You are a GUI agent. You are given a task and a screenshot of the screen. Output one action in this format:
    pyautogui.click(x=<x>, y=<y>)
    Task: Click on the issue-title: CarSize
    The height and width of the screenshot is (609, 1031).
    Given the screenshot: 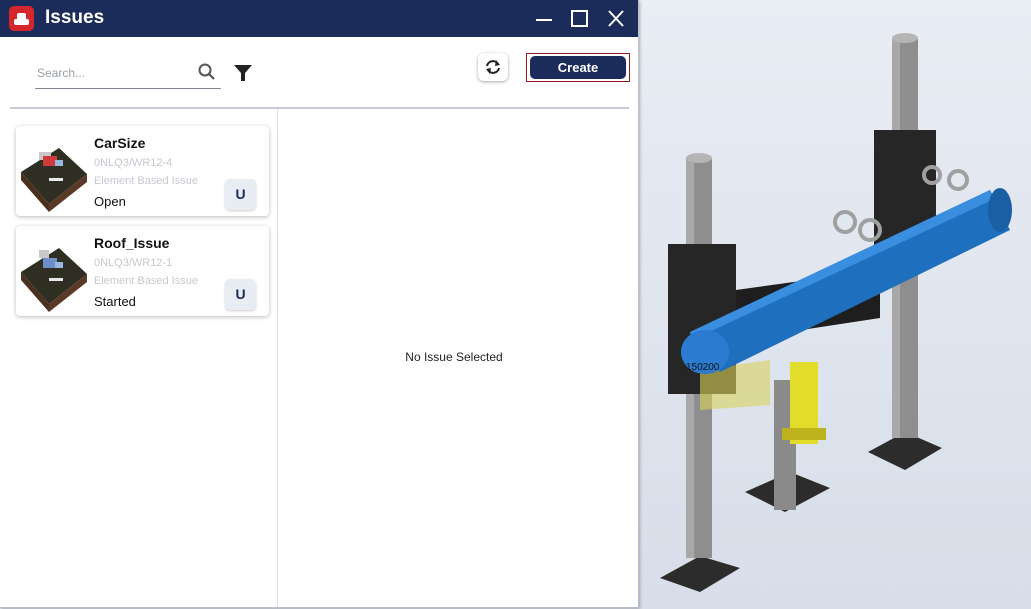 What is the action you would take?
    pyautogui.click(x=120, y=143)
    